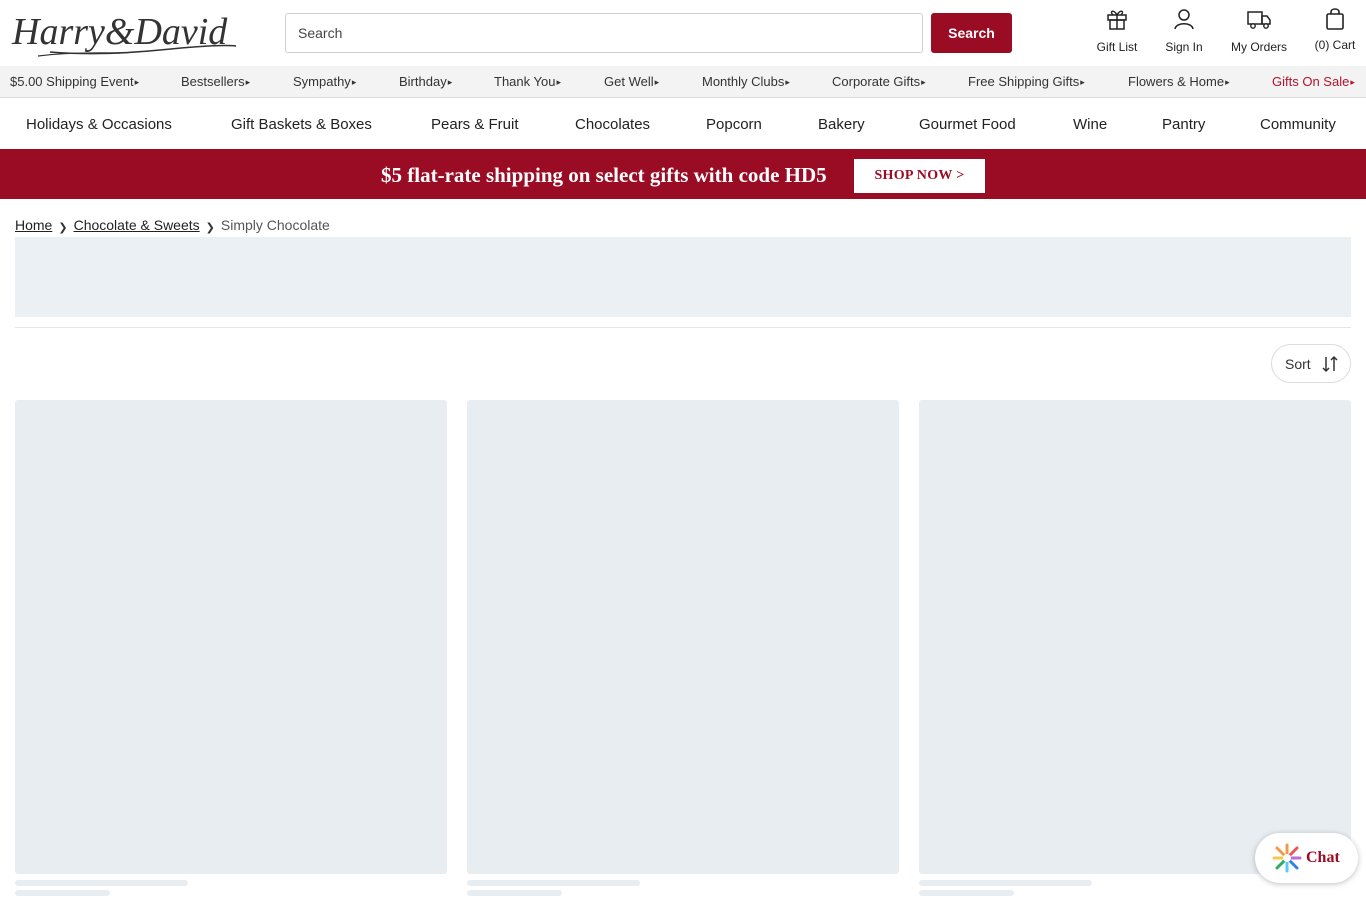  I want to click on truck-icon, so click(1259, 20).